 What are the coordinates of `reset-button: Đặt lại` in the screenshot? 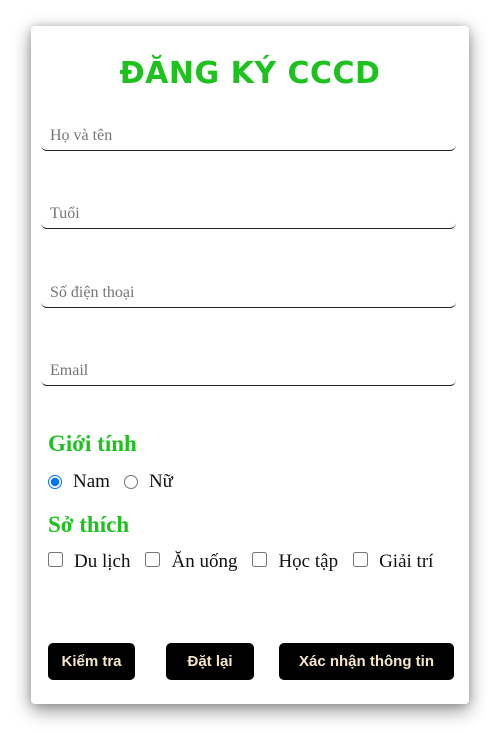 It's located at (210, 661).